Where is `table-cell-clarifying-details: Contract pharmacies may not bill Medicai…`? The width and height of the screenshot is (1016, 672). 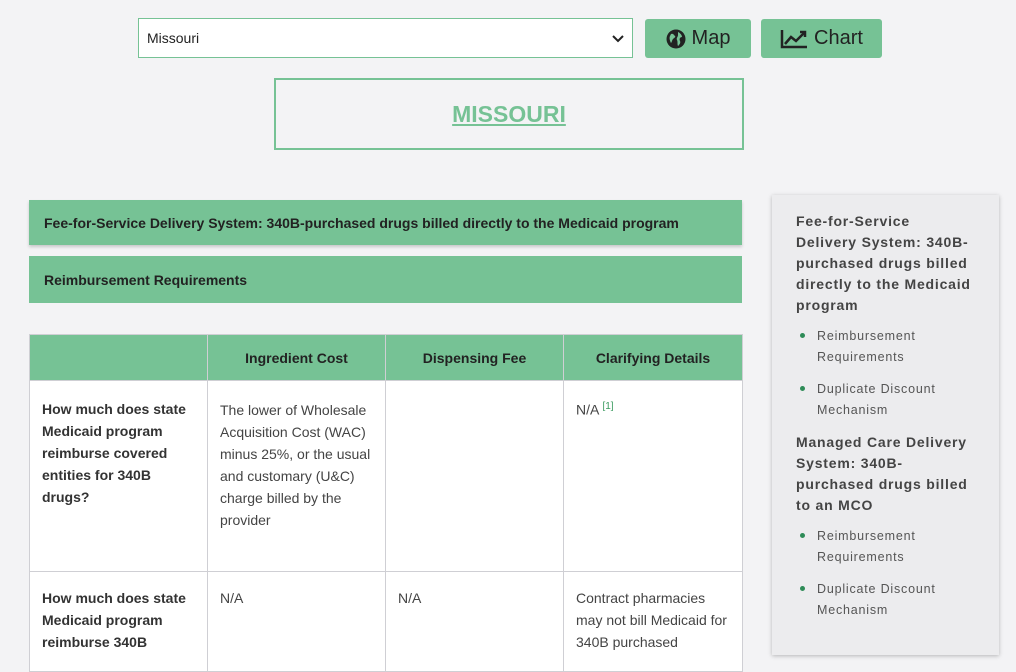
table-cell-clarifying-details: Contract pharmacies may not bill Medicai… is located at coordinates (653, 621).